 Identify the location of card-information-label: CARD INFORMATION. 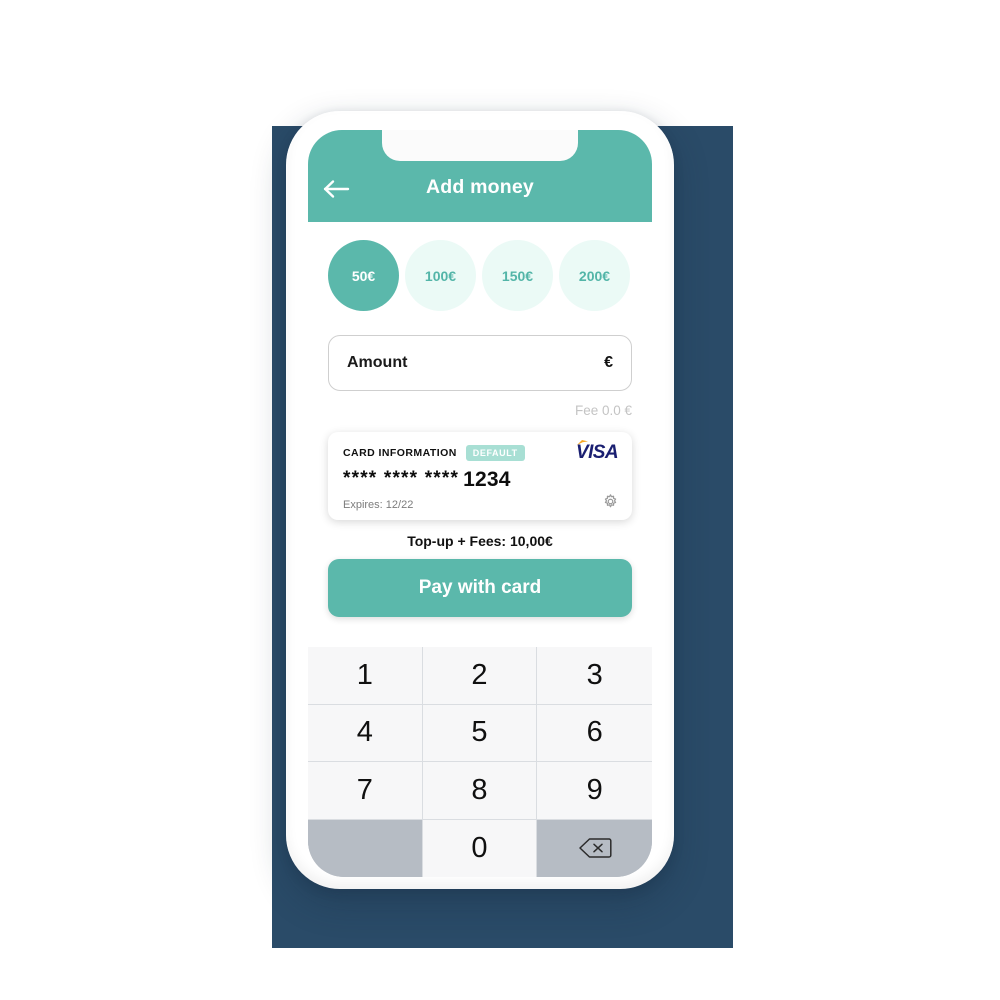
(400, 453).